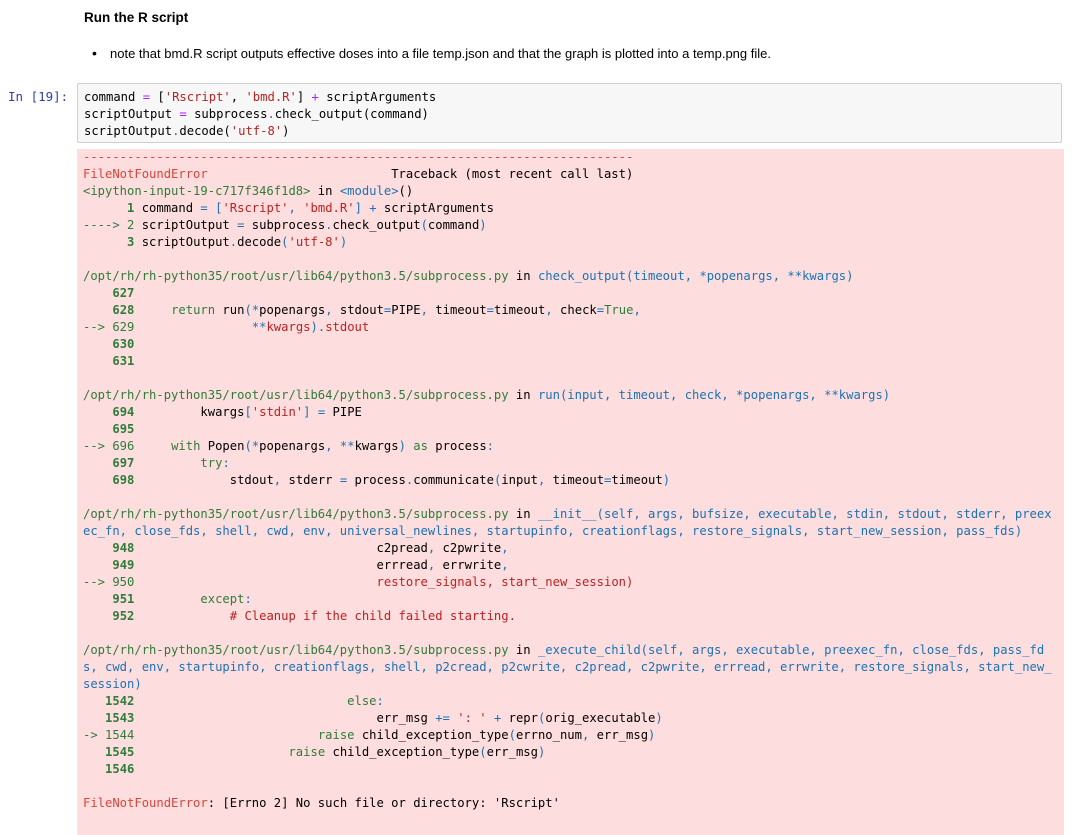  What do you see at coordinates (406, 191) in the screenshot?
I see `input-ref-parens: ()` at bounding box center [406, 191].